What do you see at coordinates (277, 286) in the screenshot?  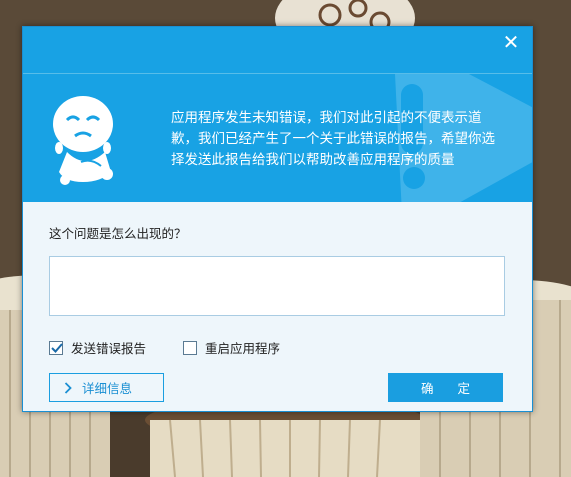 I see `problem-description-input` at bounding box center [277, 286].